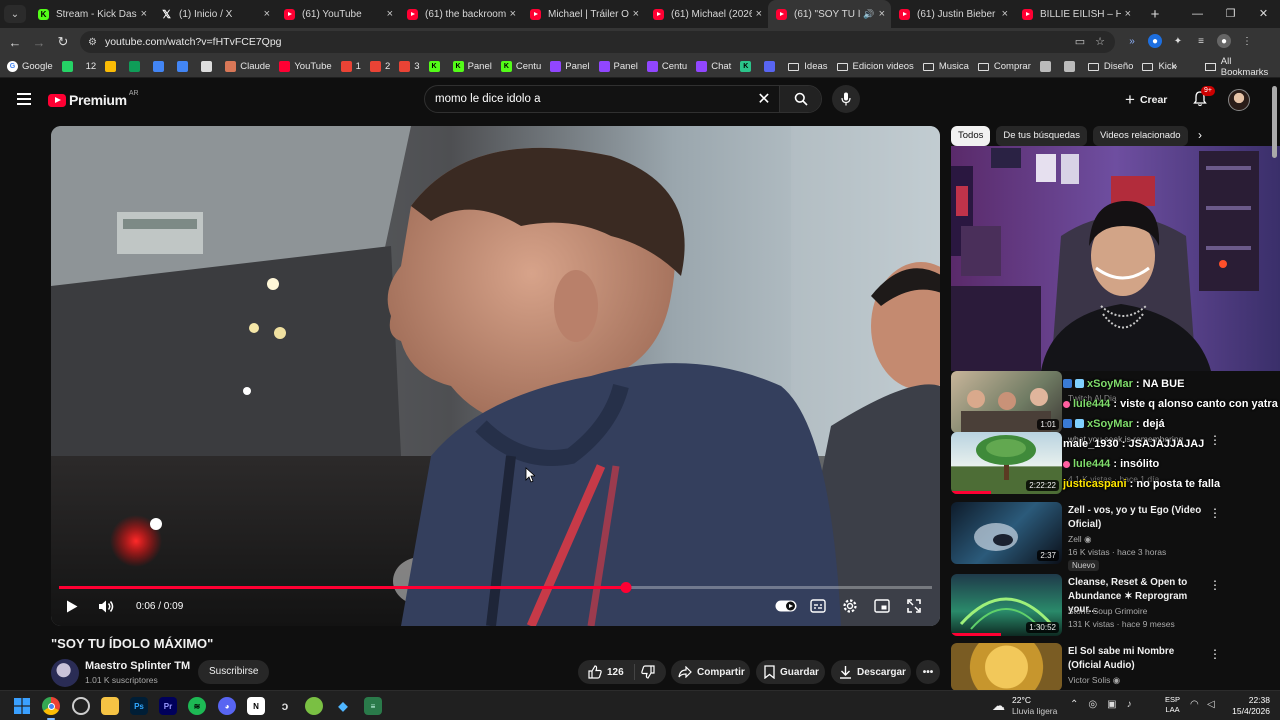 This screenshot has height=720, width=1280. Describe the element at coordinates (92, 42) in the screenshot. I see `site-info-icon: ⚙` at that location.